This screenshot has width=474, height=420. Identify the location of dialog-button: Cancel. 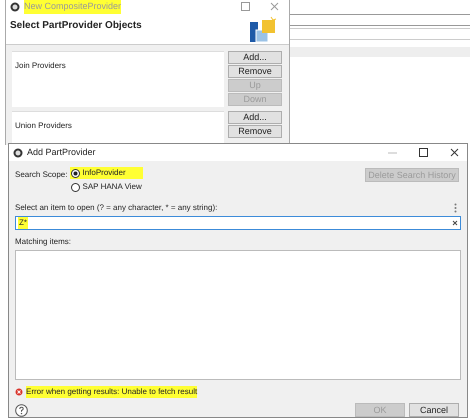
(434, 410).